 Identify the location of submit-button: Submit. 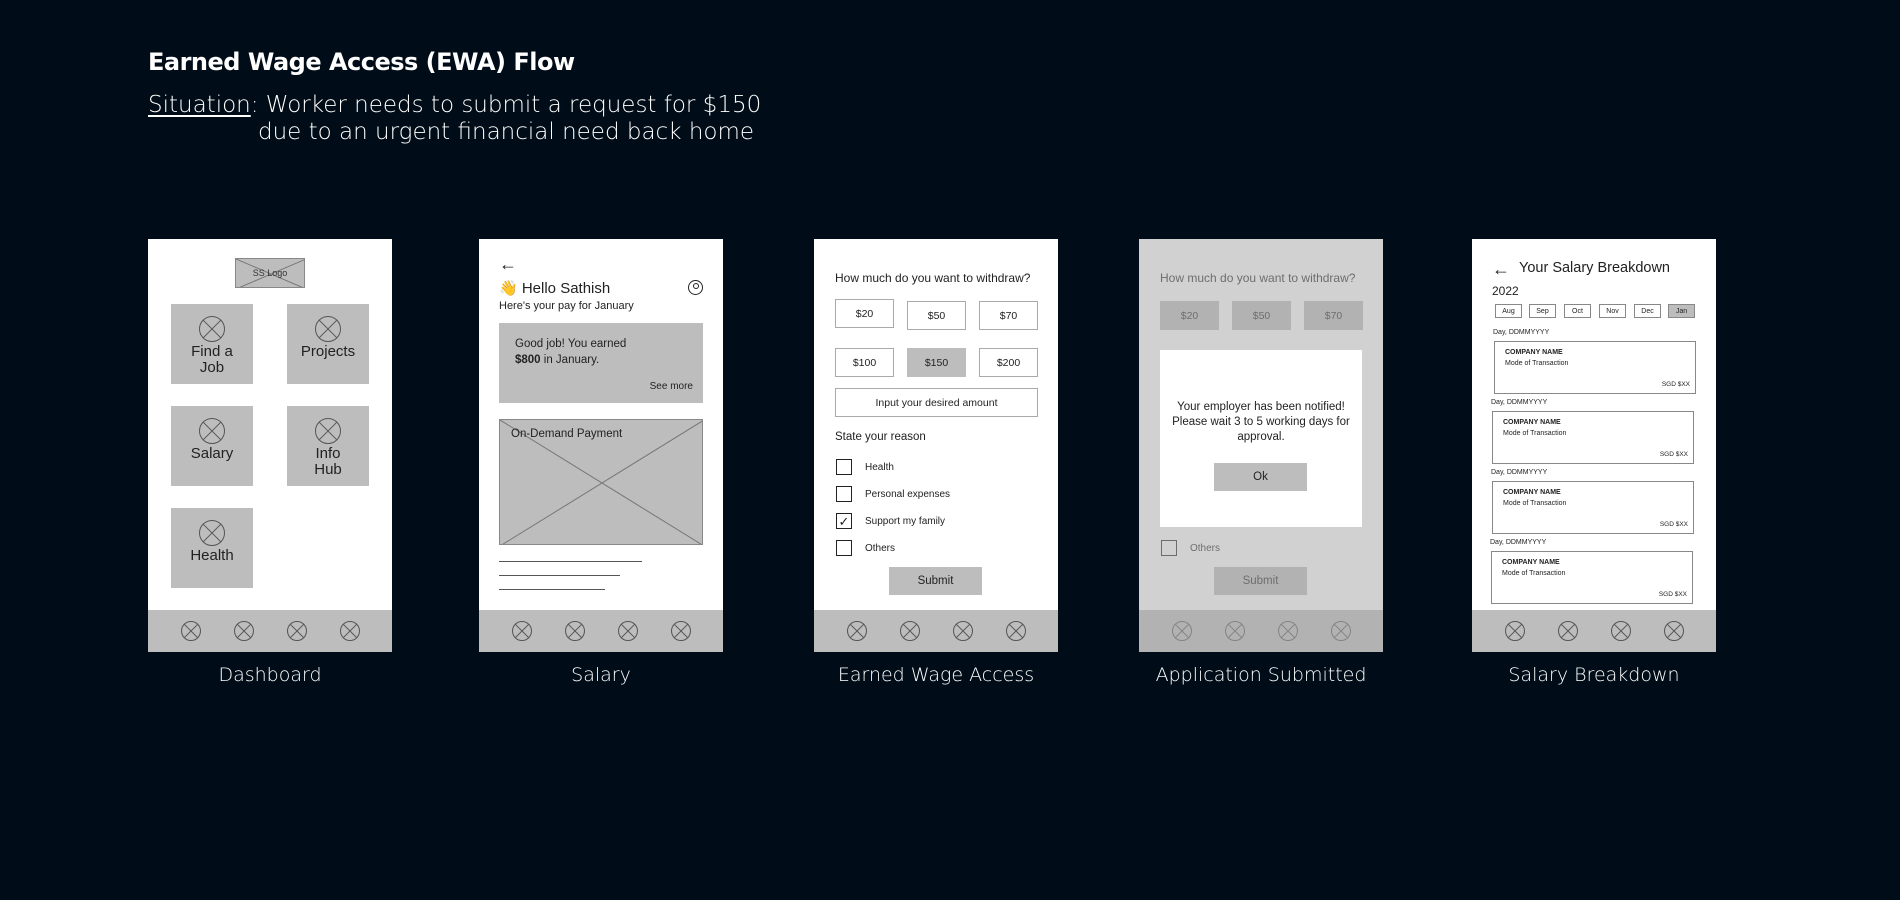
(935, 581).